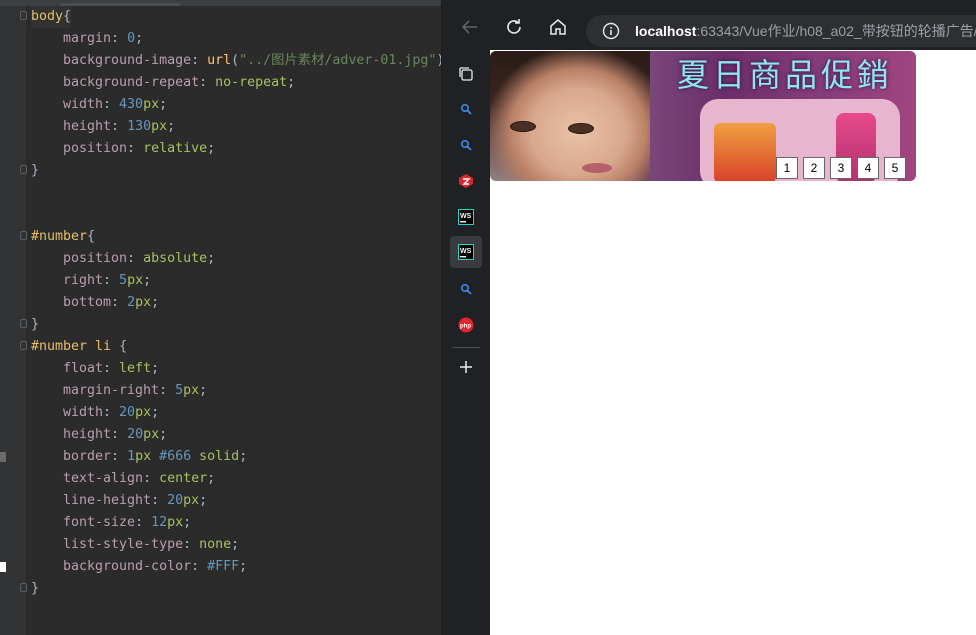 Image resolution: width=976 pixels, height=635 pixels. What do you see at coordinates (95, 303) in the screenshot?
I see `code-line: bottom: 2px;` at bounding box center [95, 303].